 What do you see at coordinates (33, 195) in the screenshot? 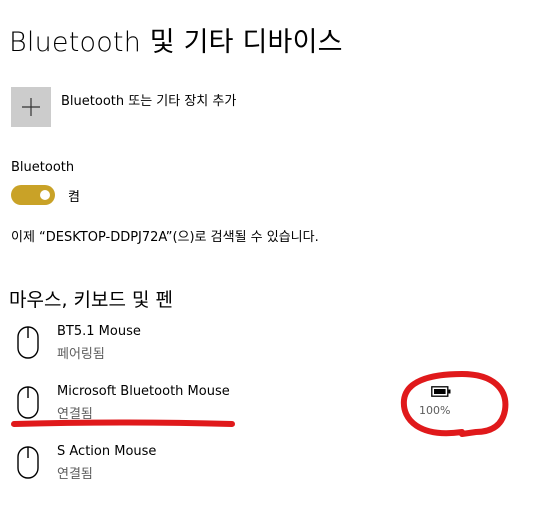
I see `bluetooth-toggle` at bounding box center [33, 195].